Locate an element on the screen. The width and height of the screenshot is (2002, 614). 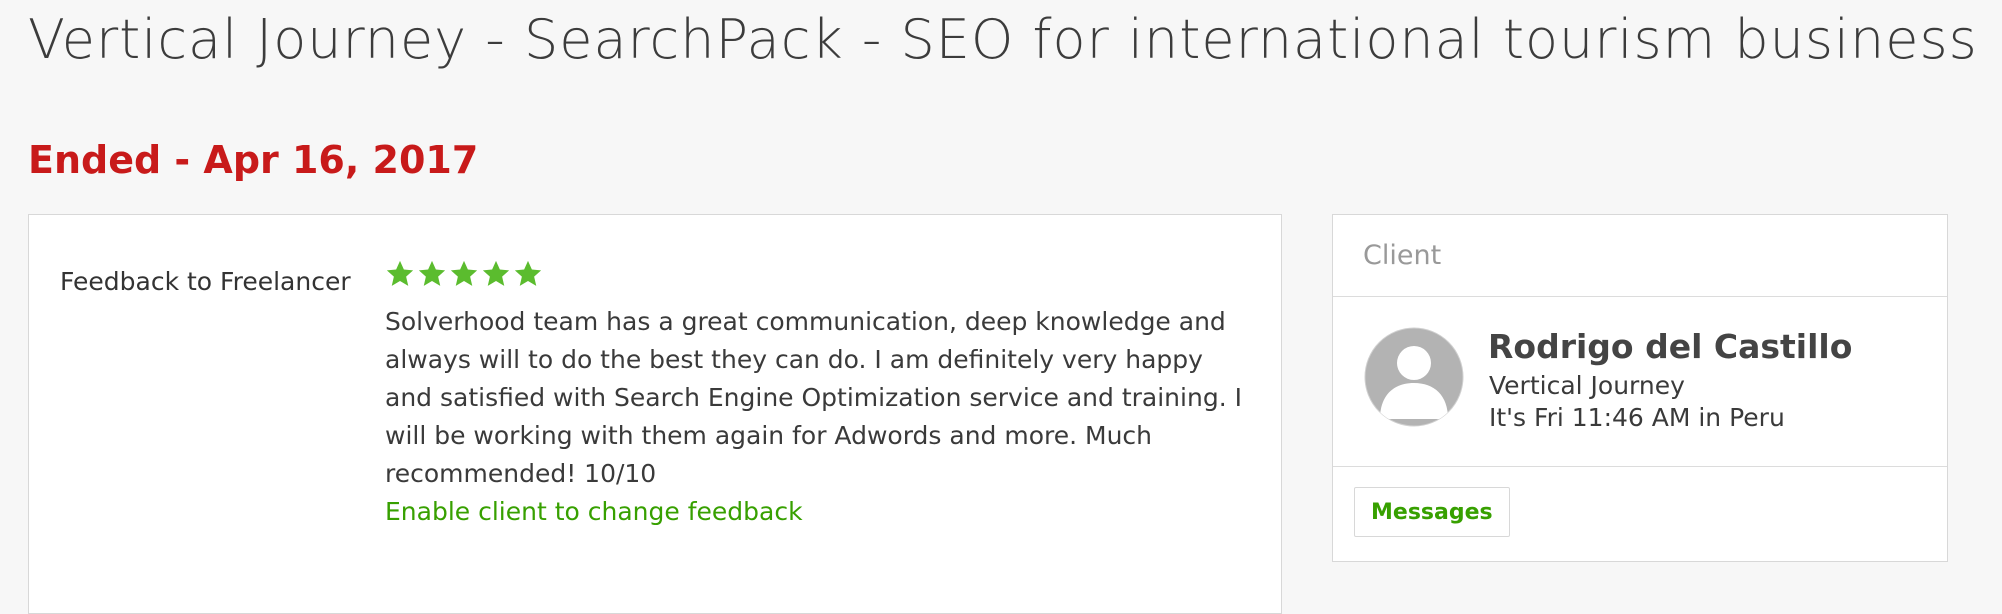
client-section-header: Client is located at coordinates (1640, 256).